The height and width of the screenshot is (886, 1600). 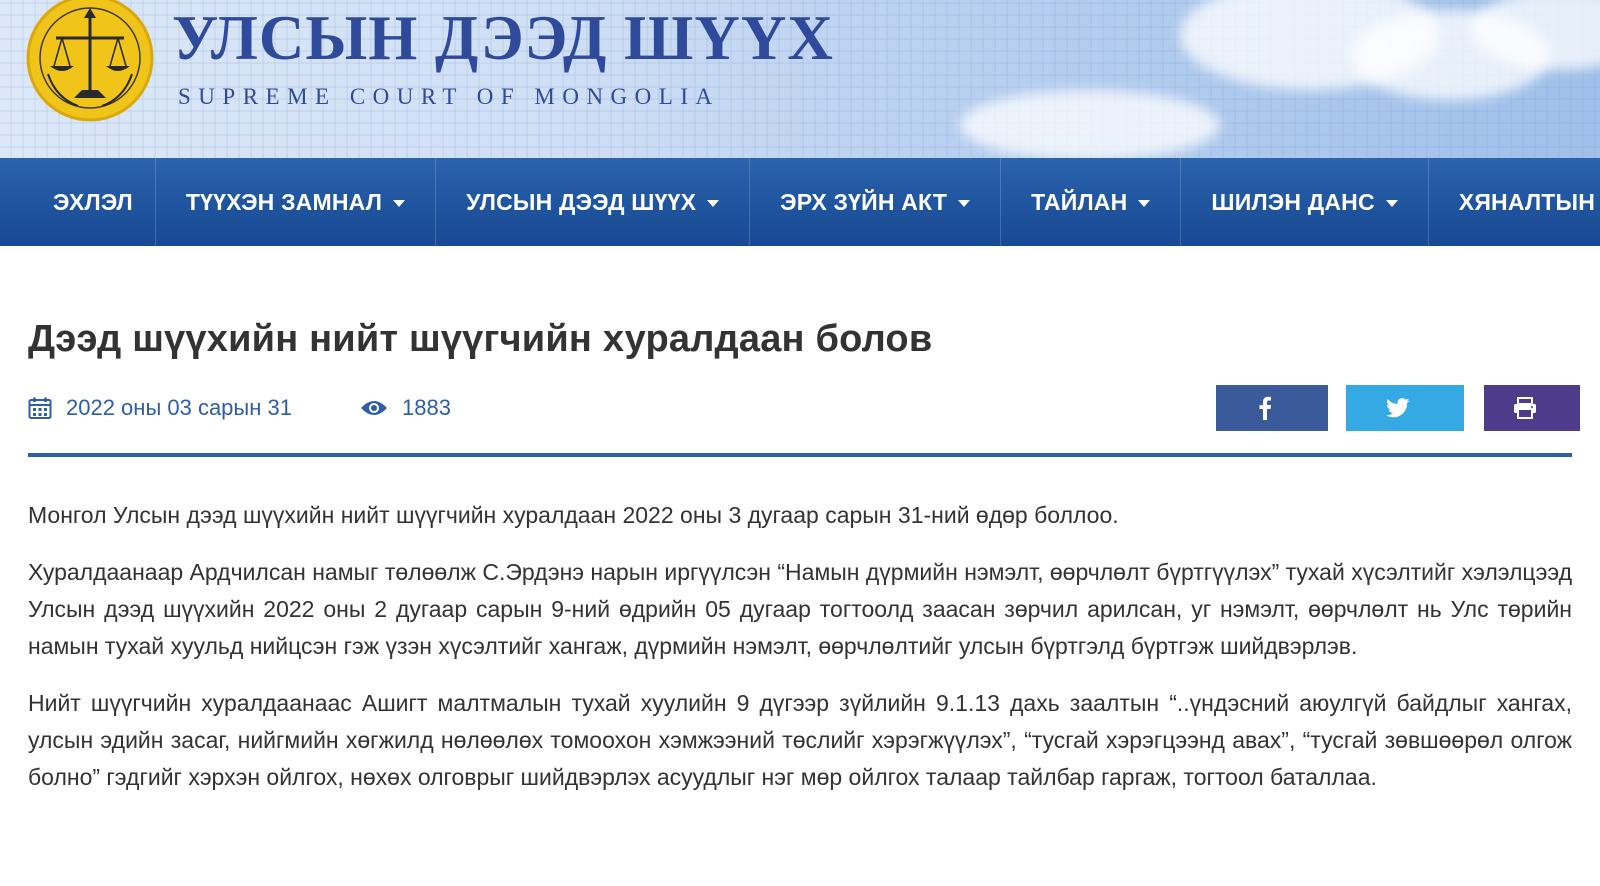 What do you see at coordinates (40, 408) in the screenshot?
I see `calendar-icon` at bounding box center [40, 408].